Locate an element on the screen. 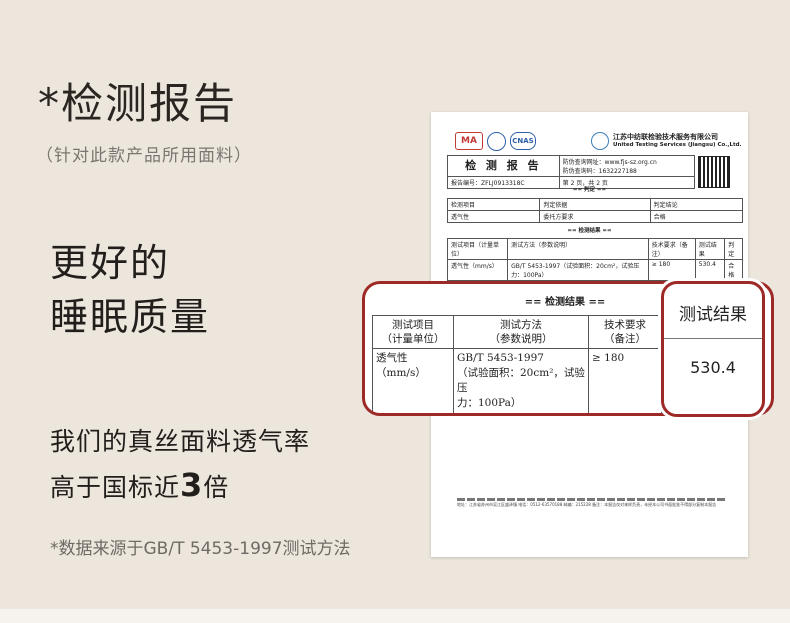  callout-method-standard: GB/T 5453-1997 is located at coordinates (500, 358).